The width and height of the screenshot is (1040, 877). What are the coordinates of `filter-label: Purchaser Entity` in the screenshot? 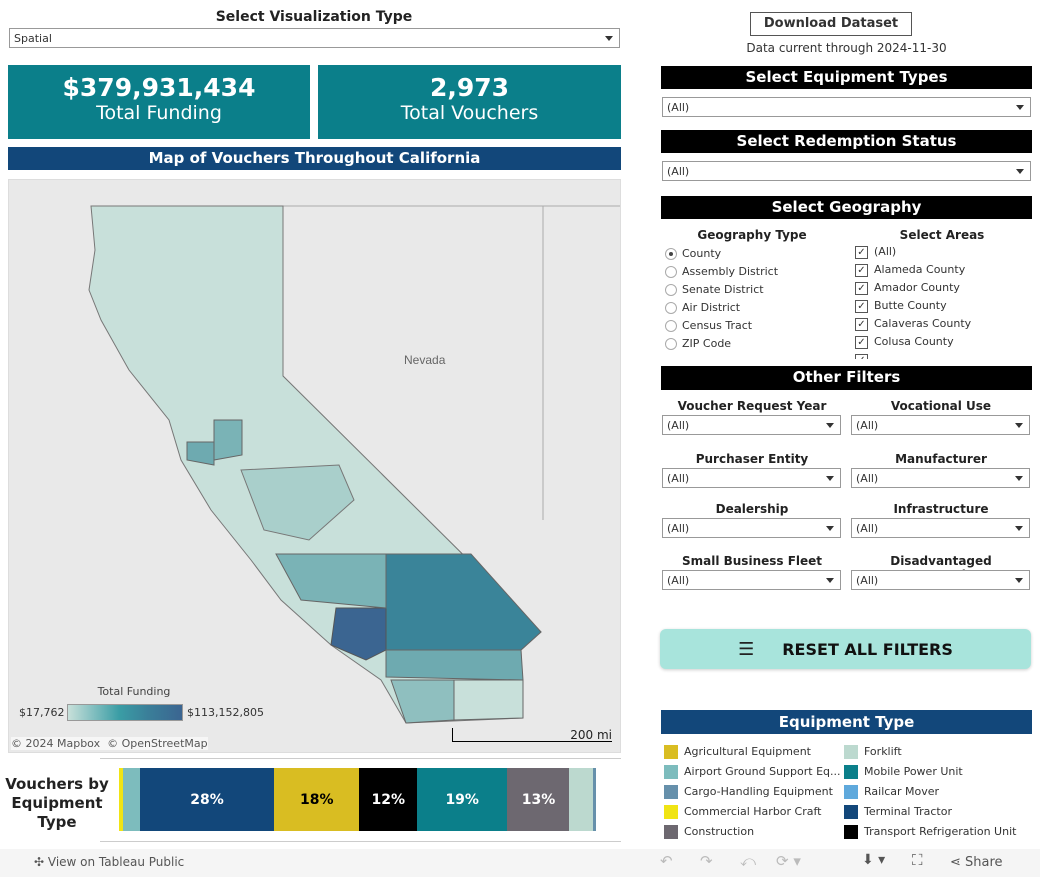 It's located at (752, 459).